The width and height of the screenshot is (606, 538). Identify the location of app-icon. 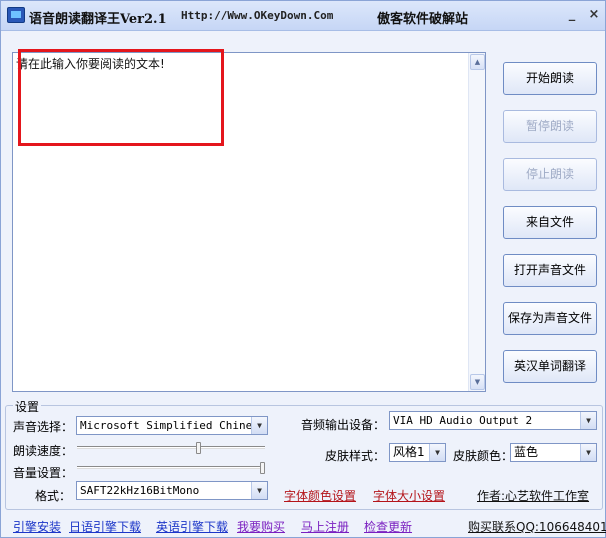
(16, 15).